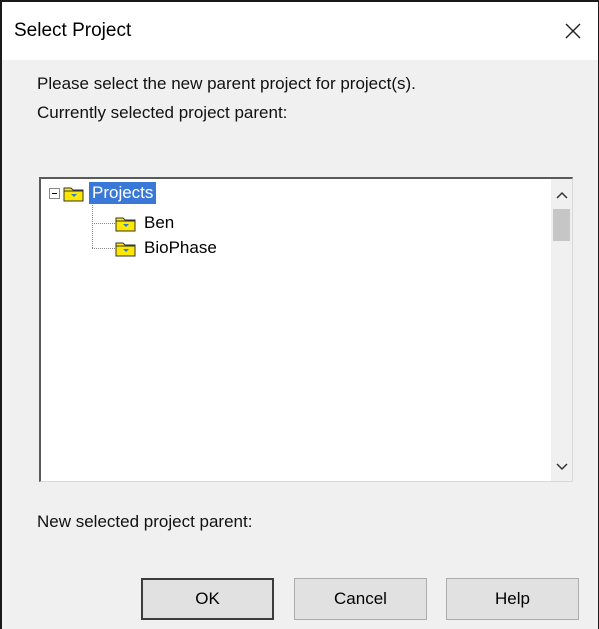 Image resolution: width=599 pixels, height=629 pixels. Describe the element at coordinates (561, 330) in the screenshot. I see `vertical-scrollbar` at that location.